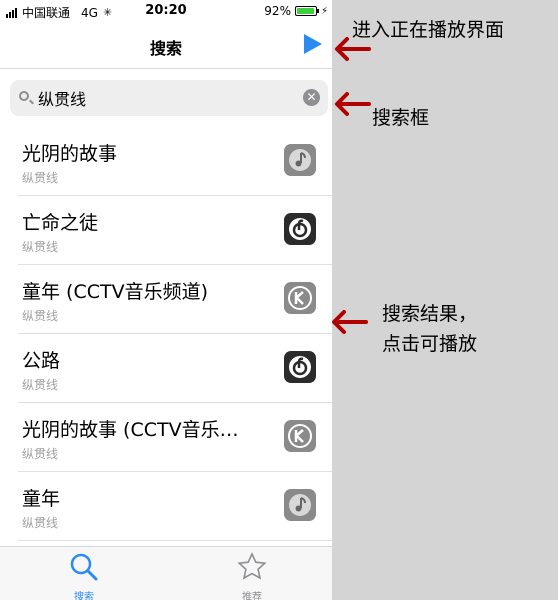 The height and width of the screenshot is (600, 558). I want to click on page-title: 搜索, so click(165, 48).